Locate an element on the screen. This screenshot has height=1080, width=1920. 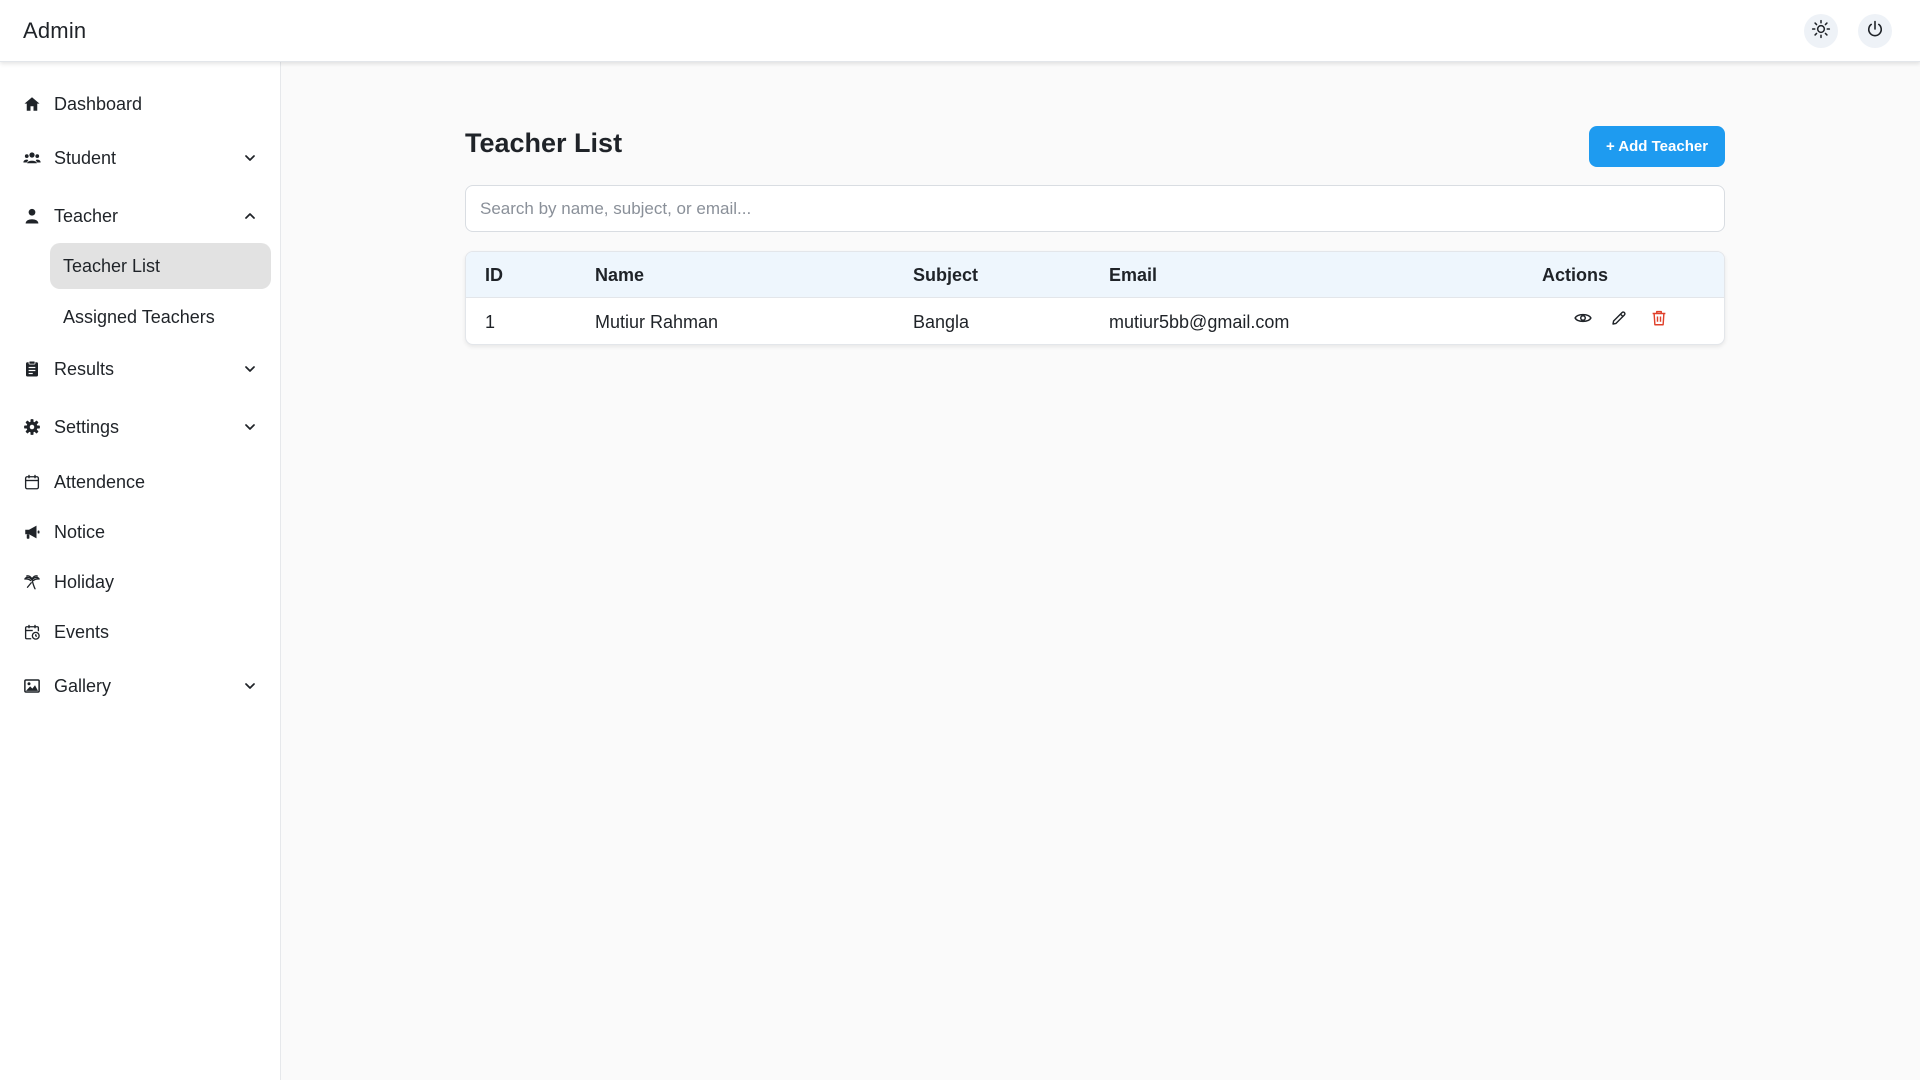
view-button is located at coordinates (1583, 320).